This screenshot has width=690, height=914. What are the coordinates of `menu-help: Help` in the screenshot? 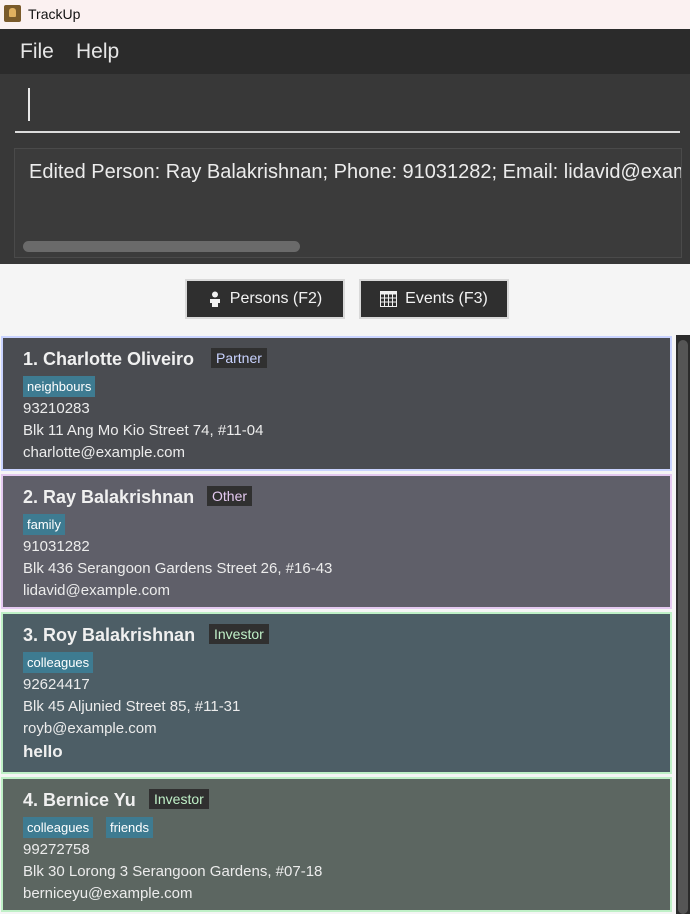 It's located at (97, 52).